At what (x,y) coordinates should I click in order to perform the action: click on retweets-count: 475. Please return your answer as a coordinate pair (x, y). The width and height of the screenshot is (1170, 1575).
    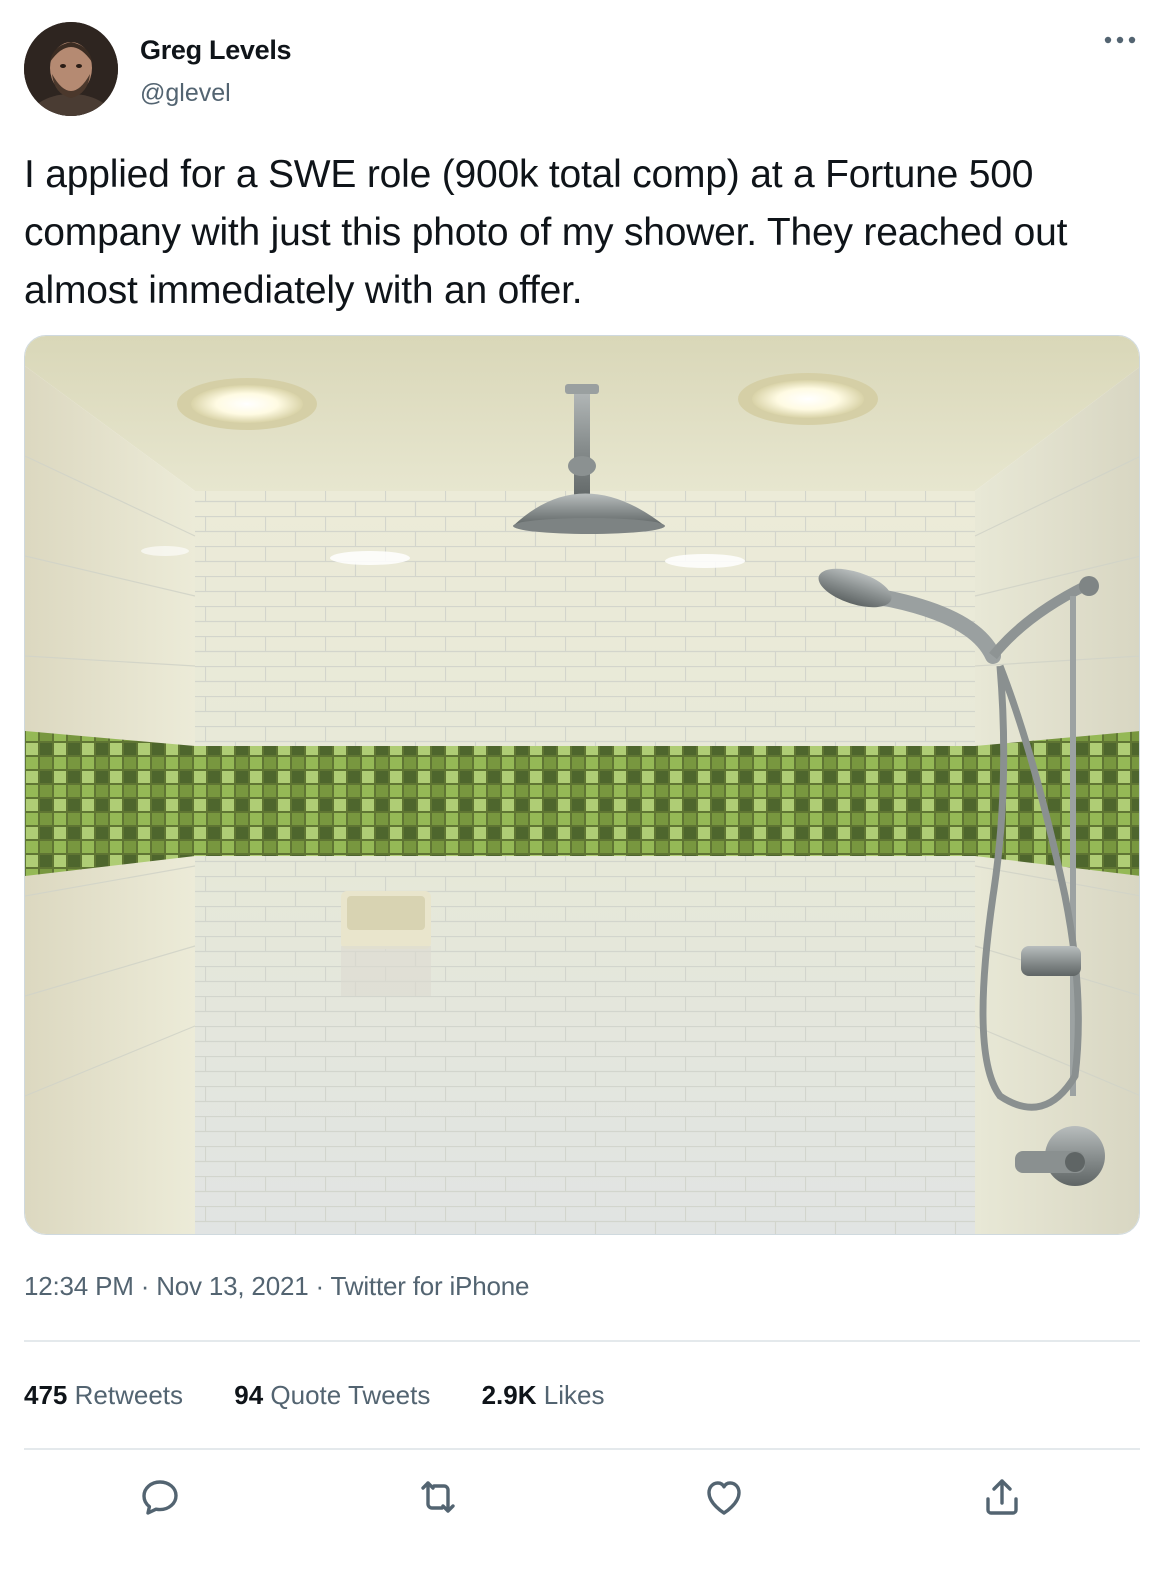
    Looking at the image, I should click on (46, 1395).